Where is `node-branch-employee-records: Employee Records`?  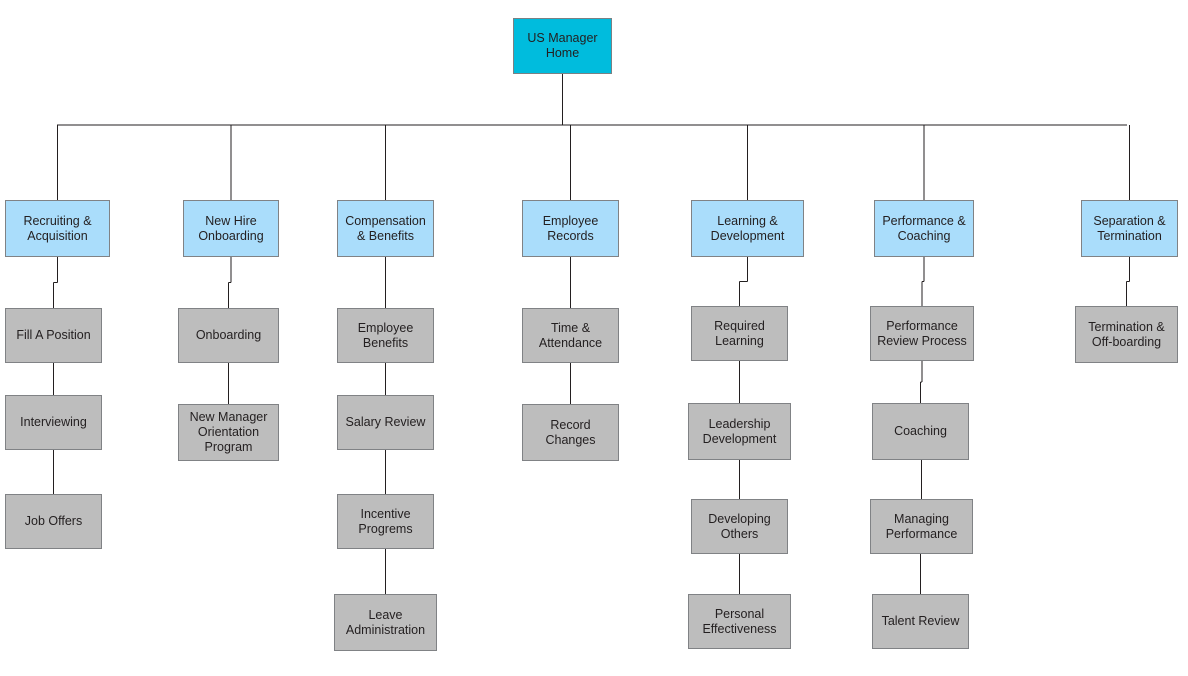 node-branch-employee-records: Employee Records is located at coordinates (570, 228).